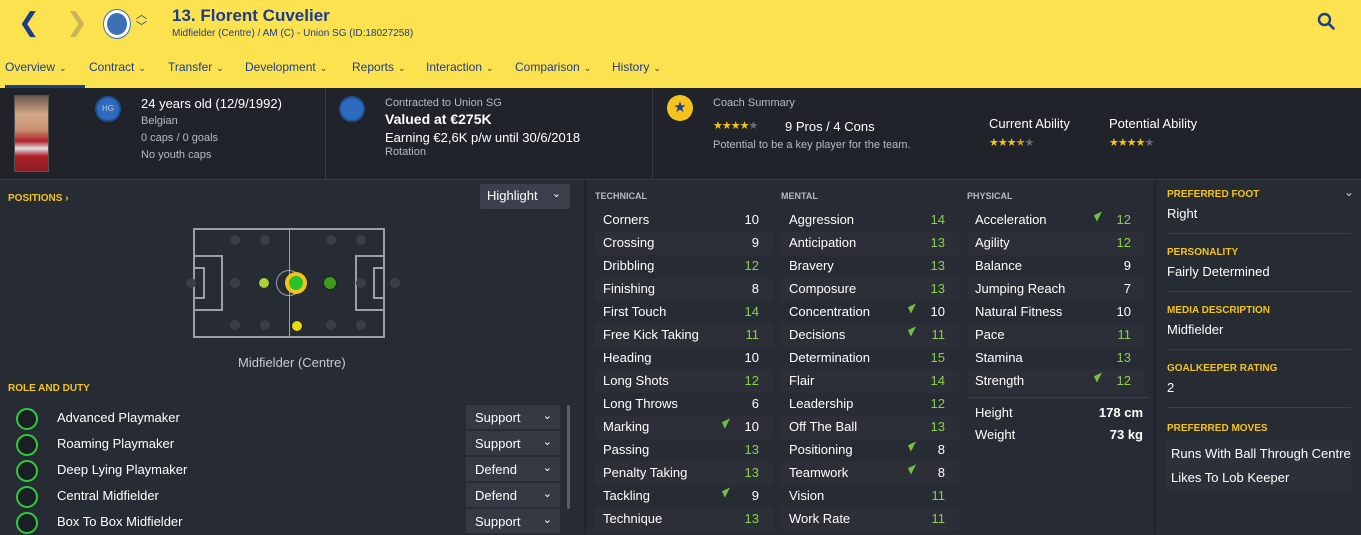  I want to click on attribute-name: Jumping Reach, so click(1020, 288).